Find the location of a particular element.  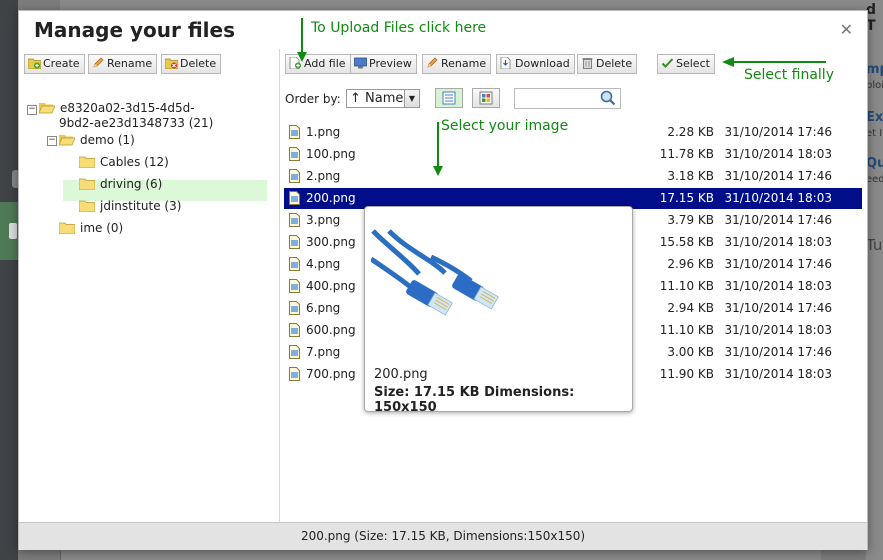

annotation-select-image: Select your image is located at coordinates (505, 126).